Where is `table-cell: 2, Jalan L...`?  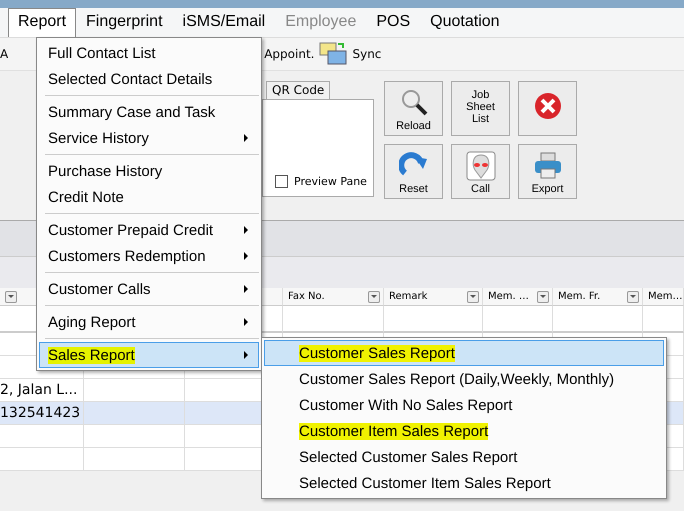
table-cell: 2, Jalan L... is located at coordinates (39, 390).